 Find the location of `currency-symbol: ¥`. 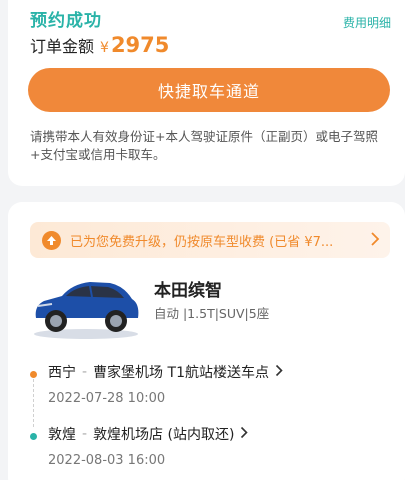

currency-symbol: ¥ is located at coordinates (104, 48).